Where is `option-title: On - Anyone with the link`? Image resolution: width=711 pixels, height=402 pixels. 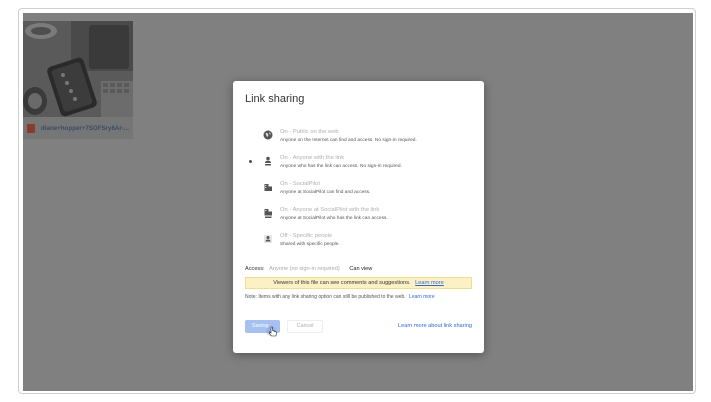
option-title: On - Anyone with the link is located at coordinates (312, 158).